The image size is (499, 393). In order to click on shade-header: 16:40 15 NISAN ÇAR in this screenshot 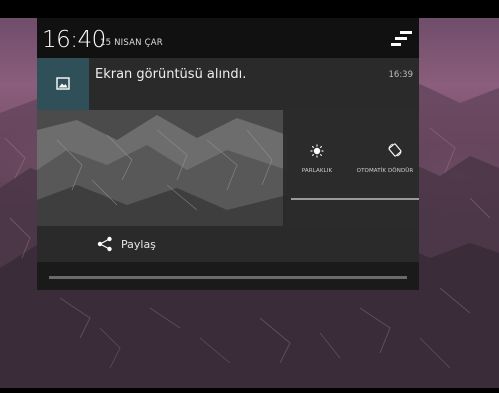, I will do `click(228, 38)`.